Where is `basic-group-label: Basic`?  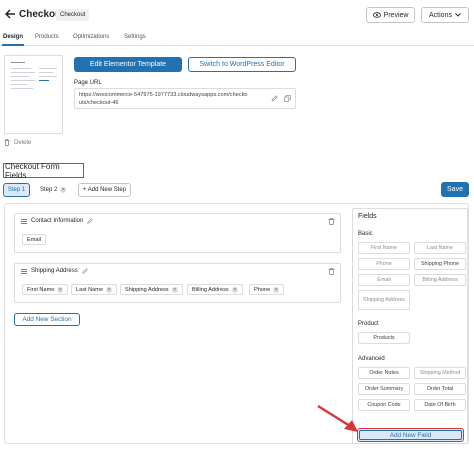
basic-group-label: Basic is located at coordinates (365, 234).